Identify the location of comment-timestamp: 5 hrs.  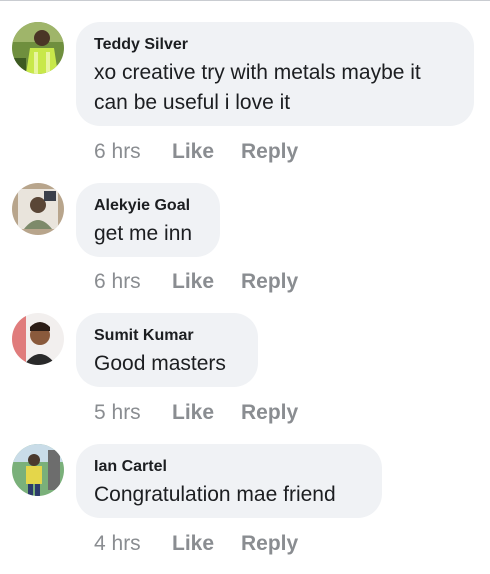
(133, 413).